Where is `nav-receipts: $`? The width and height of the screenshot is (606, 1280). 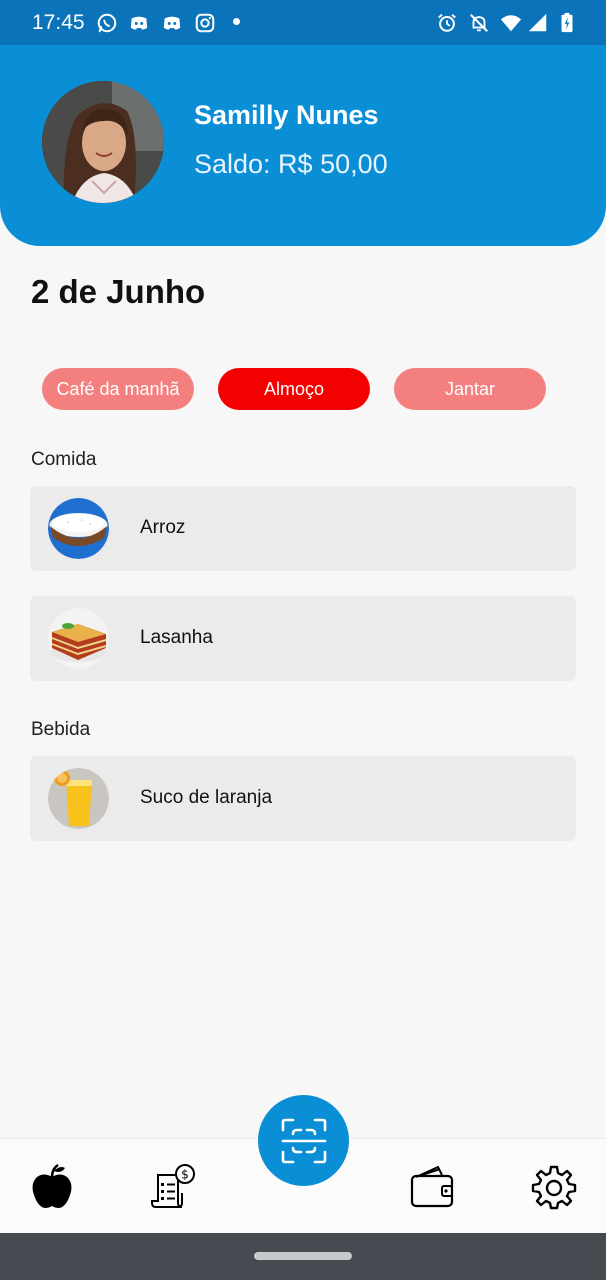 nav-receipts: $ is located at coordinates (172, 1187).